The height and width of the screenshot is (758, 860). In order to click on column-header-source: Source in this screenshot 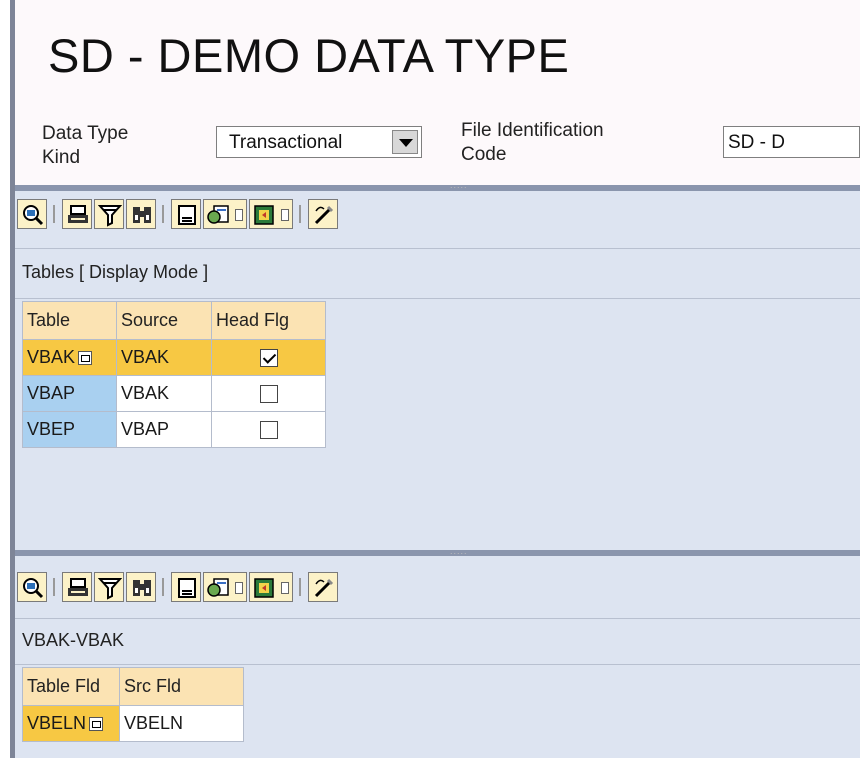, I will do `click(164, 320)`.